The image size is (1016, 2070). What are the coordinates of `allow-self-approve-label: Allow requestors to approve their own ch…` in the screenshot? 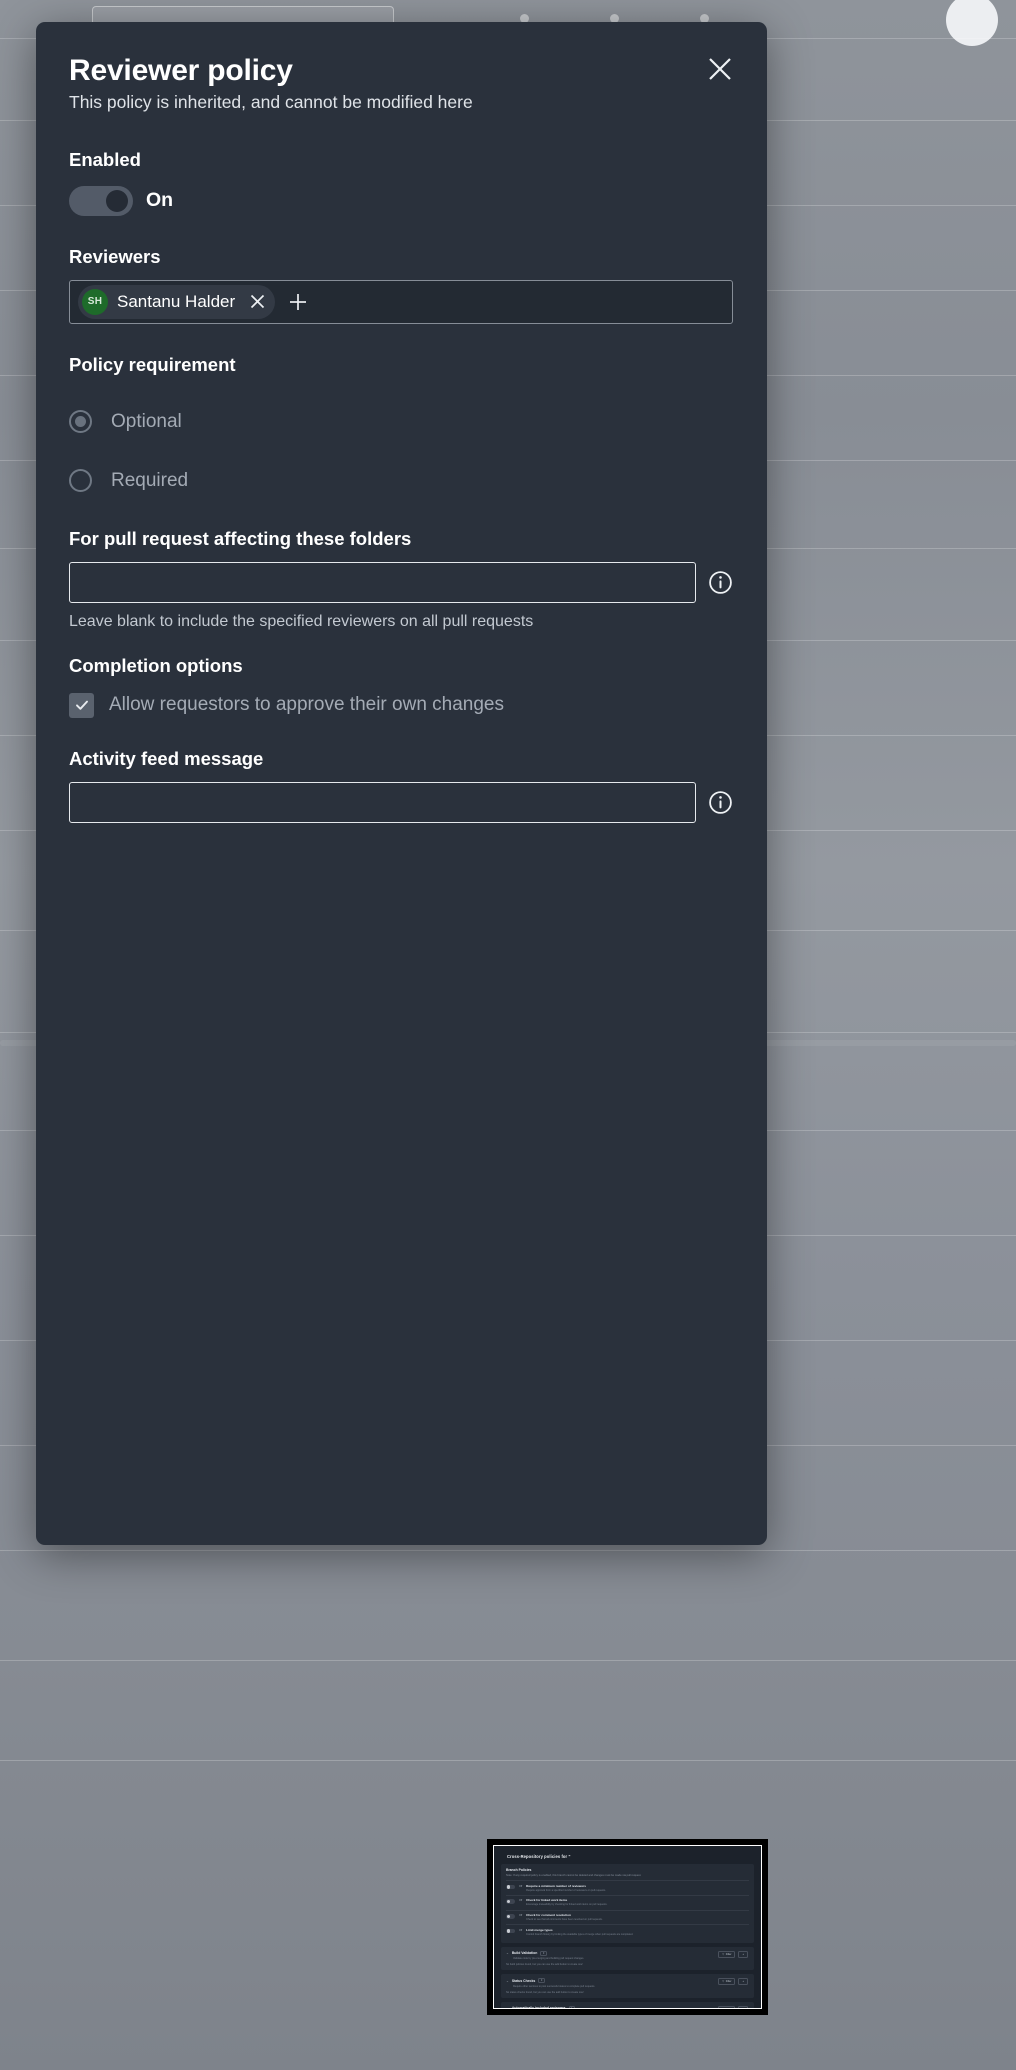 It's located at (307, 705).